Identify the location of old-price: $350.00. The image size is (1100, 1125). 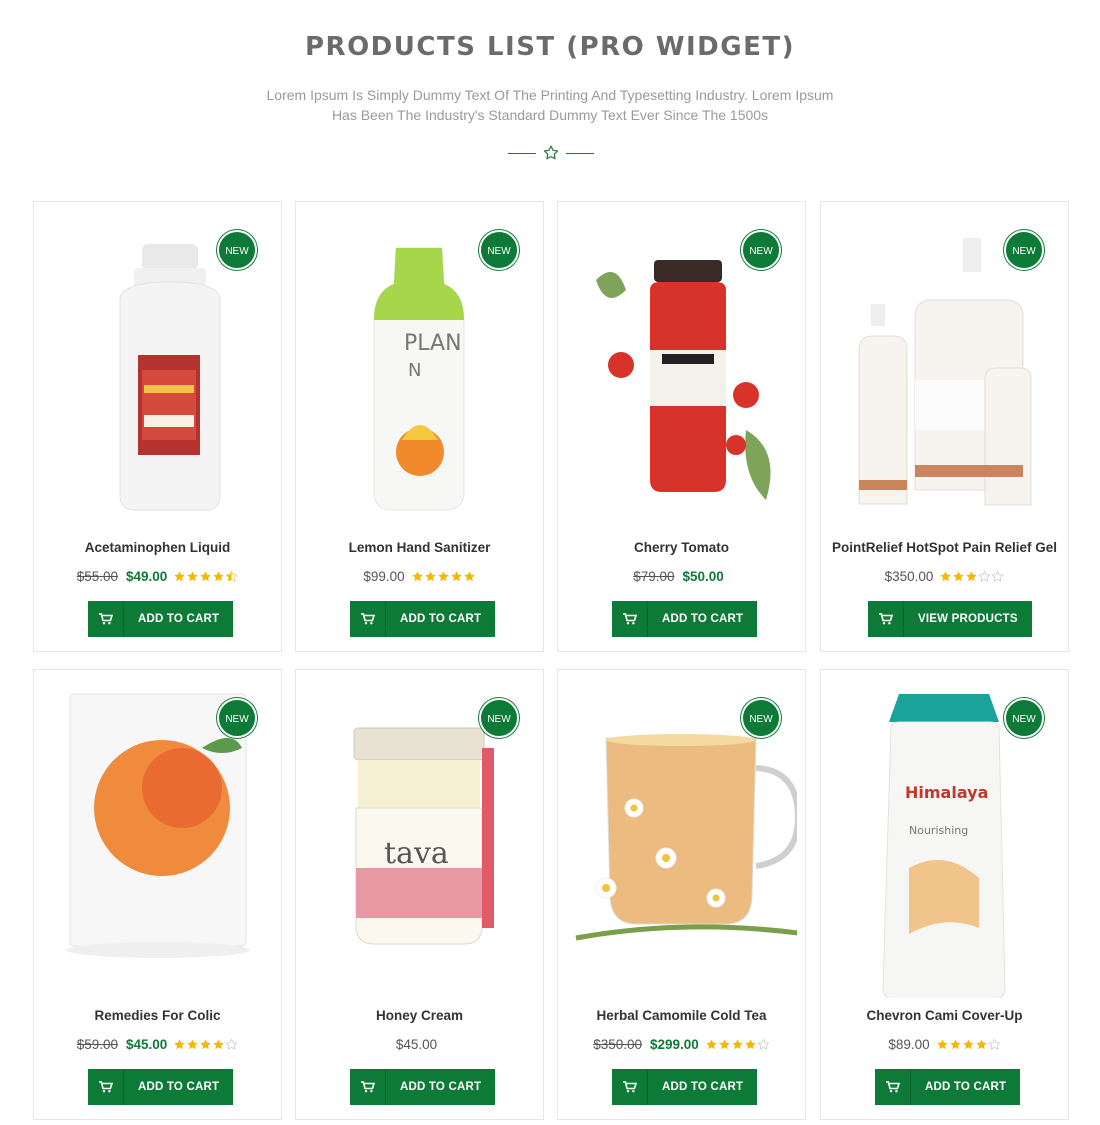
(617, 1044).